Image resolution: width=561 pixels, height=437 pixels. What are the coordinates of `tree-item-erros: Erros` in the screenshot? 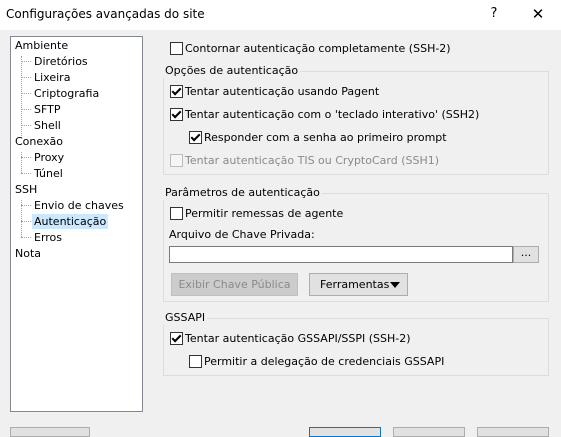 It's located at (48, 237).